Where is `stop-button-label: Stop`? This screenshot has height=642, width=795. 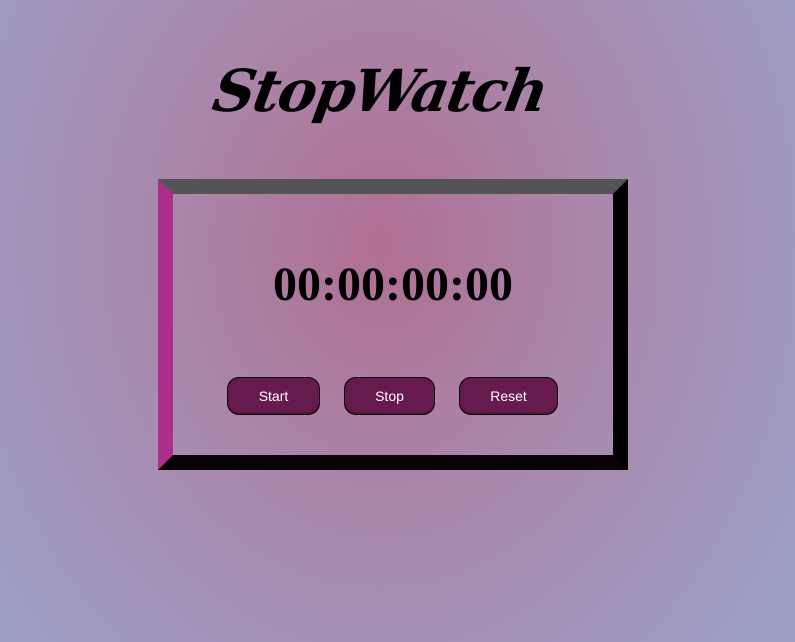 stop-button-label: Stop is located at coordinates (389, 396).